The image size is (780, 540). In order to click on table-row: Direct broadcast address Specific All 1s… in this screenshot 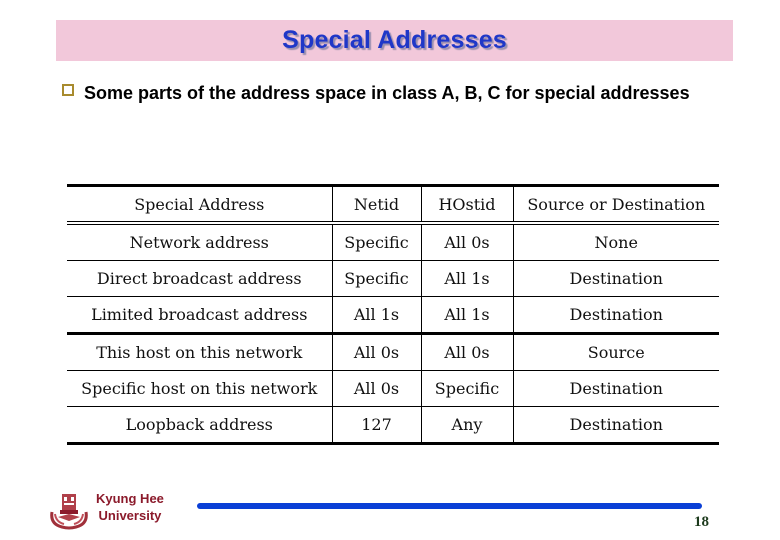, I will do `click(393, 278)`.